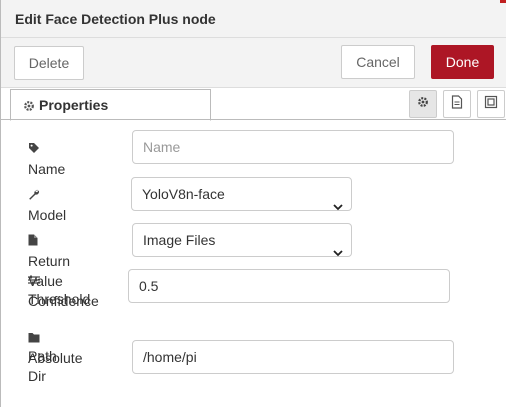 The height and width of the screenshot is (407, 506). I want to click on node-settings-button, so click(423, 104).